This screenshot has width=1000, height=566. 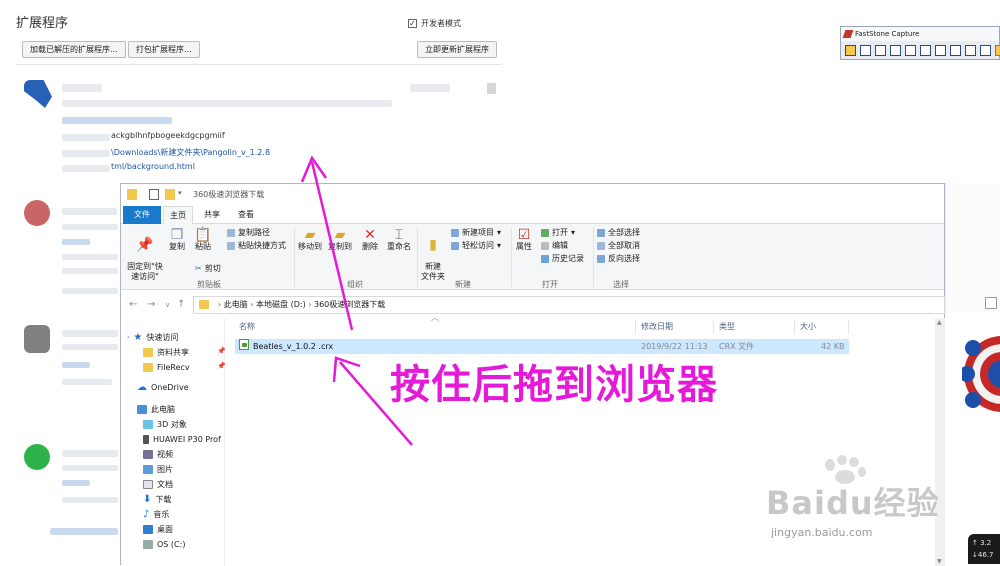 What do you see at coordinates (986, 543) in the screenshot?
I see `upload-speed-value: 3.2` at bounding box center [986, 543].